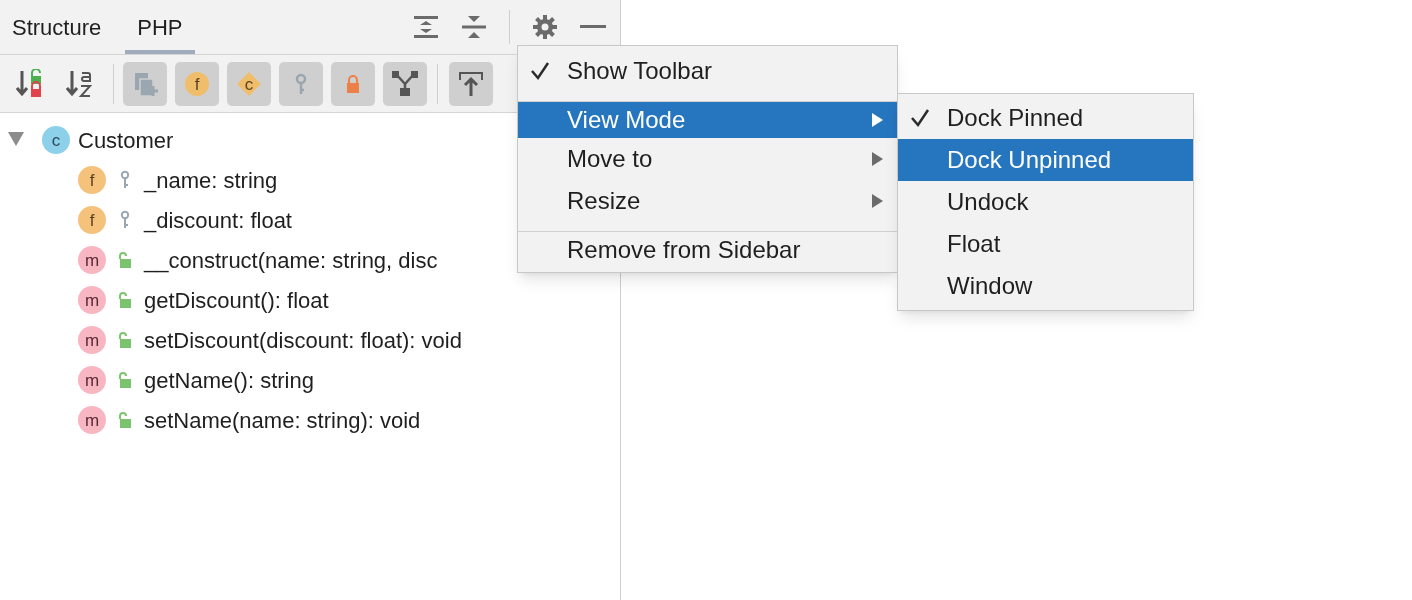 The width and height of the screenshot is (1412, 600). I want to click on menu-item: Float, so click(1045, 244).